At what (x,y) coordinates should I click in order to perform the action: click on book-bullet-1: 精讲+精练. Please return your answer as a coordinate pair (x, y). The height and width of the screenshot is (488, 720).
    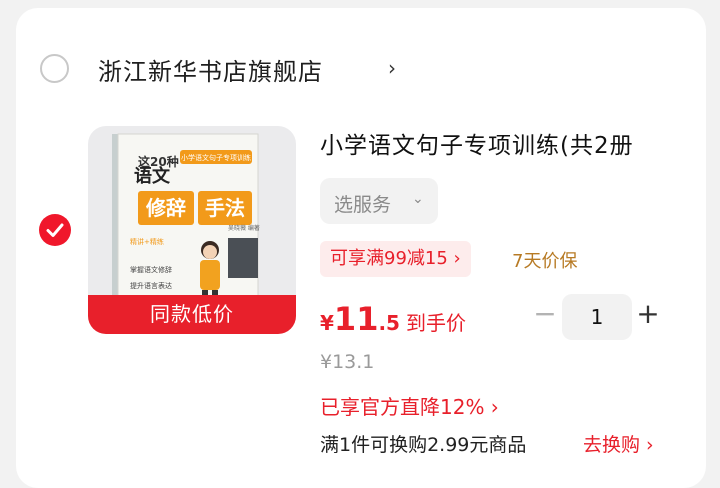
    Looking at the image, I should click on (147, 241).